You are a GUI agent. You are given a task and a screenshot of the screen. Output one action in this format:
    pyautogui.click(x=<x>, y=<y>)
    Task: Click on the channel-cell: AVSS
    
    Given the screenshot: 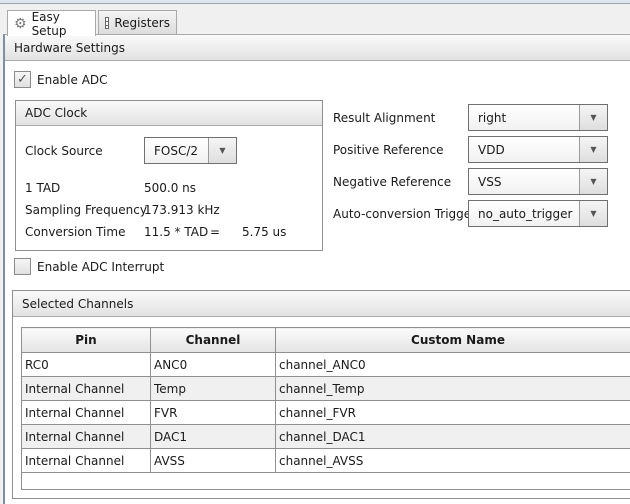 What is the action you would take?
    pyautogui.click(x=213, y=460)
    